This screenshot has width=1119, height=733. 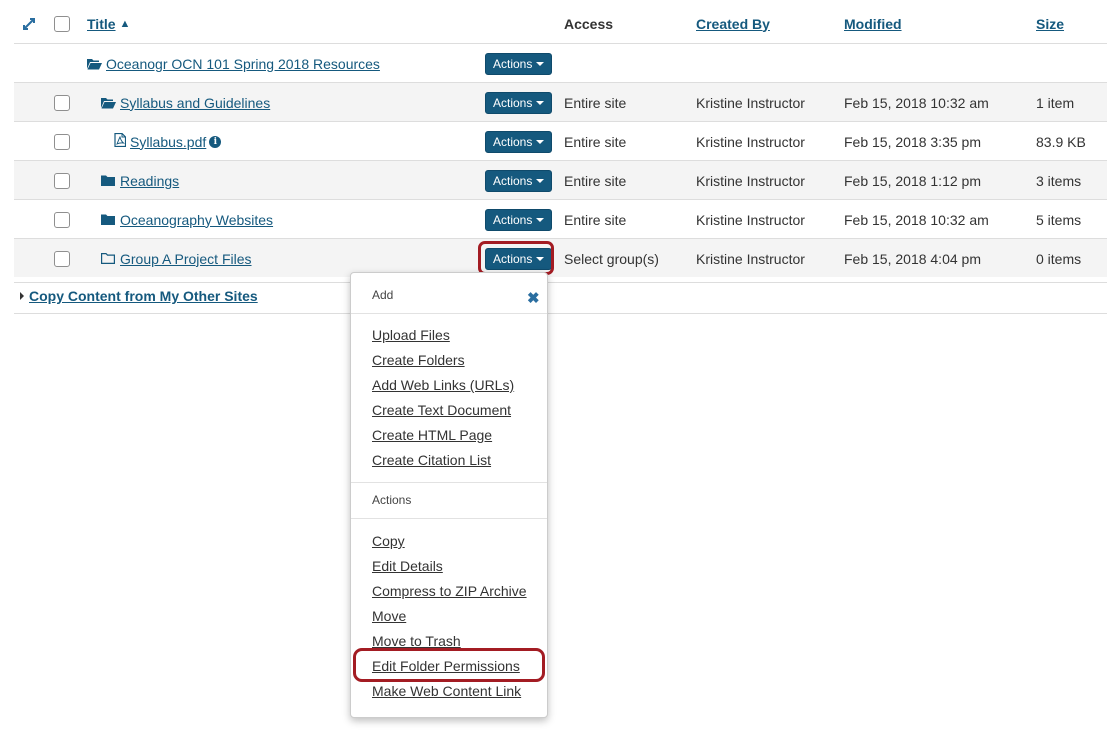 I want to click on menu-item-move: Move, so click(x=389, y=616).